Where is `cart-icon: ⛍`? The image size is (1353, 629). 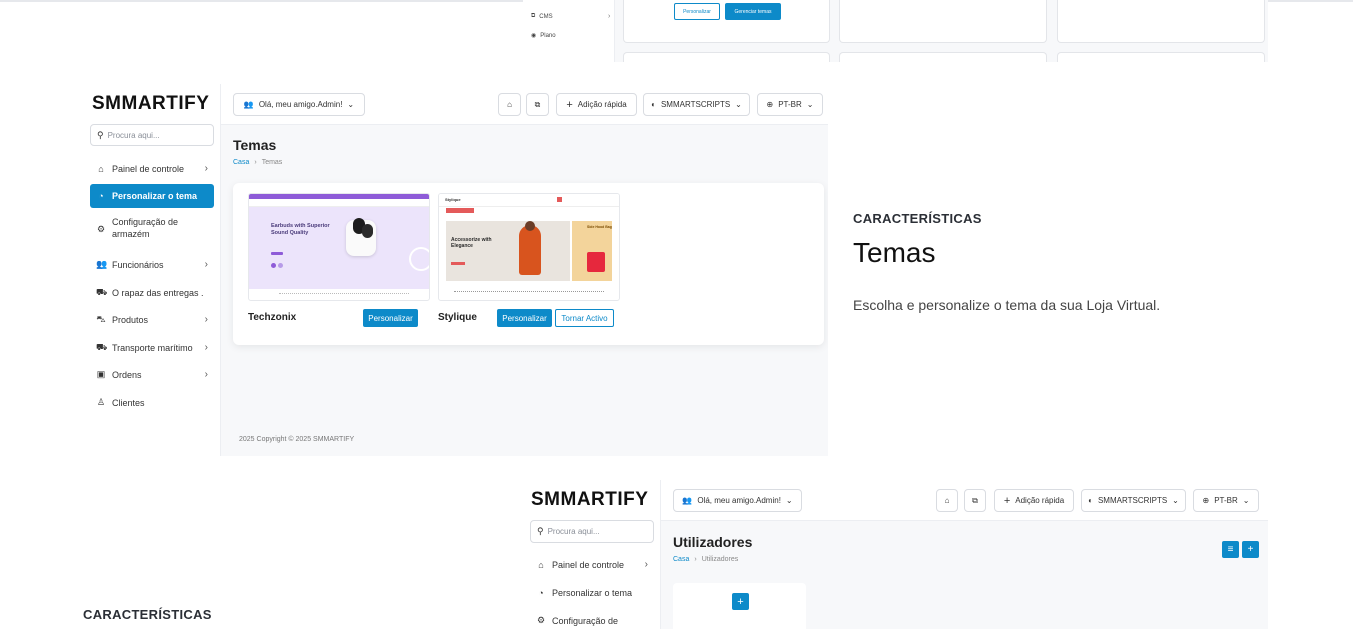 cart-icon: ⛍ is located at coordinates (101, 318).